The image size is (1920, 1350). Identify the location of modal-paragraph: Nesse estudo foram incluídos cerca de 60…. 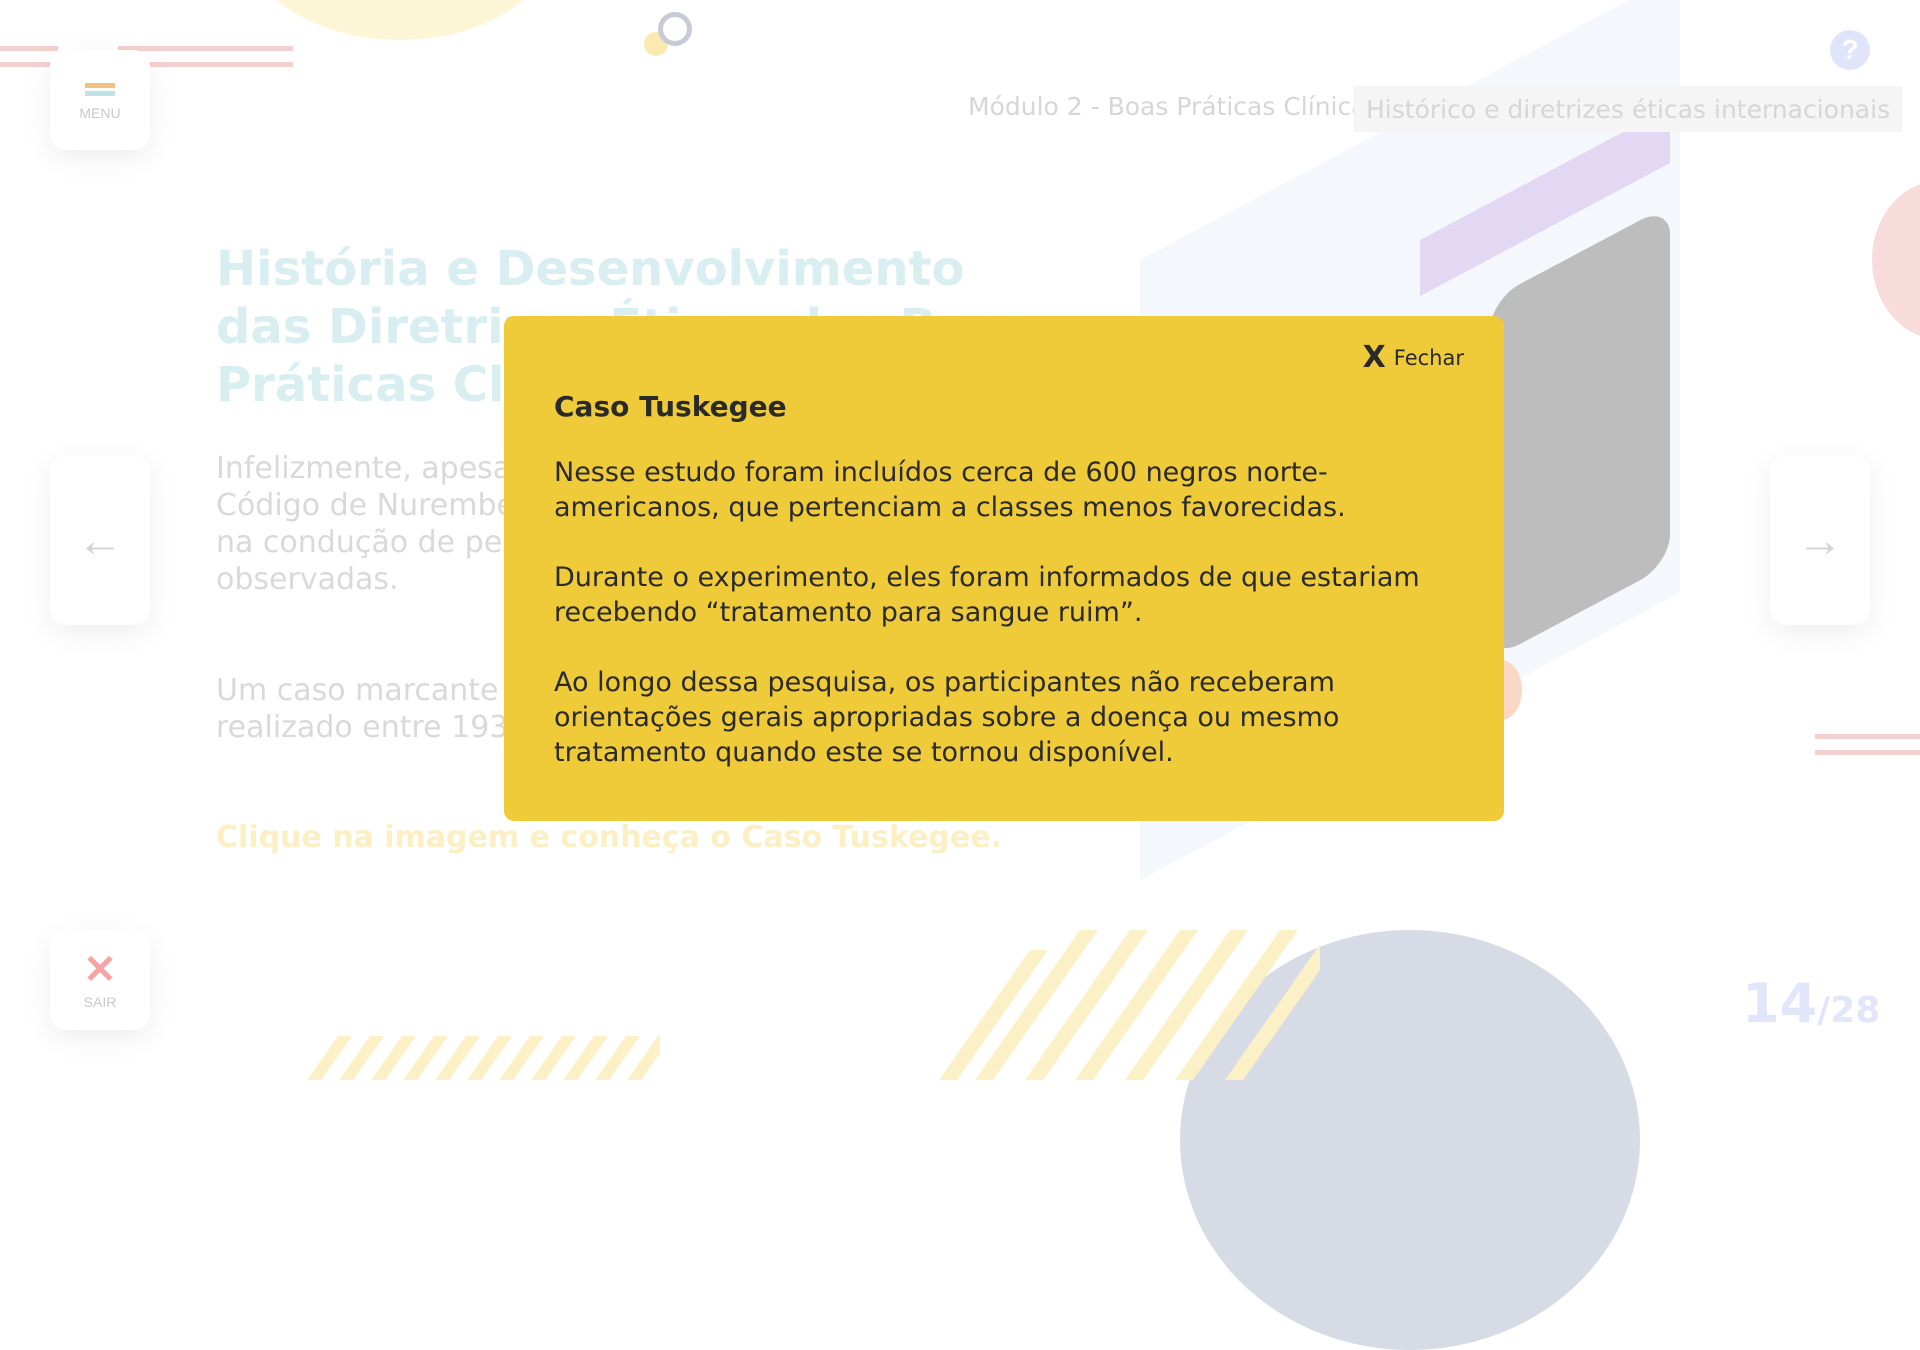
(950, 490).